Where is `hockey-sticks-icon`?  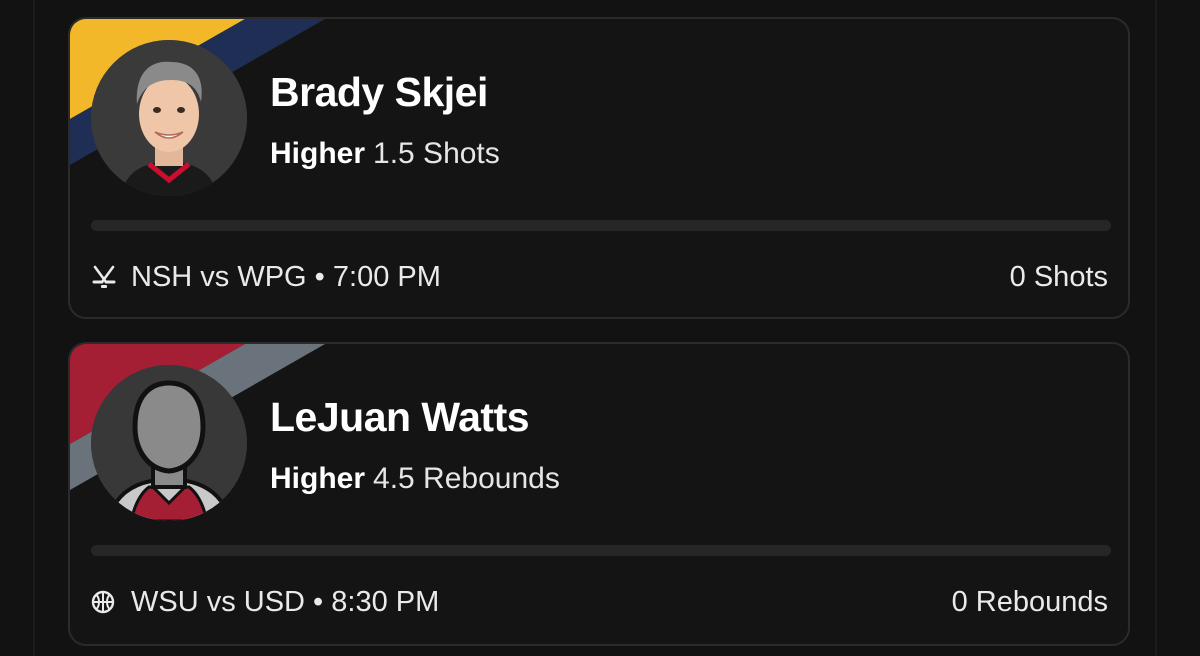 hockey-sticks-icon is located at coordinates (105, 277).